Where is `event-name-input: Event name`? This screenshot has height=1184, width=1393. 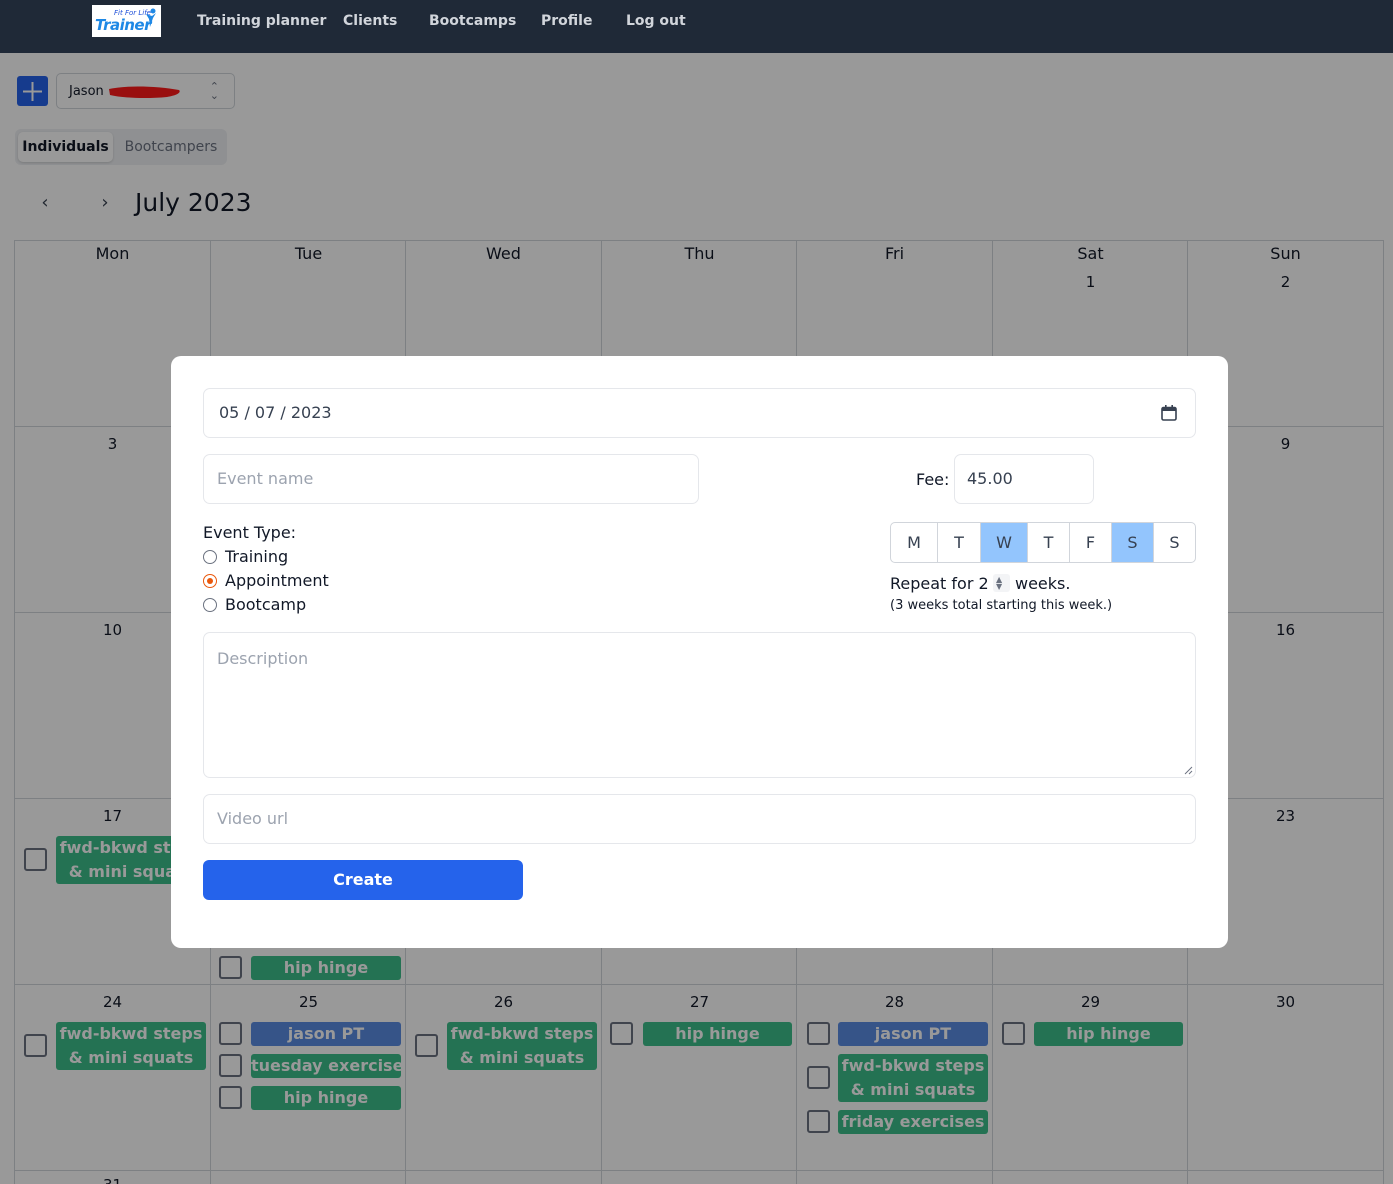
event-name-input: Event name is located at coordinates (451, 479).